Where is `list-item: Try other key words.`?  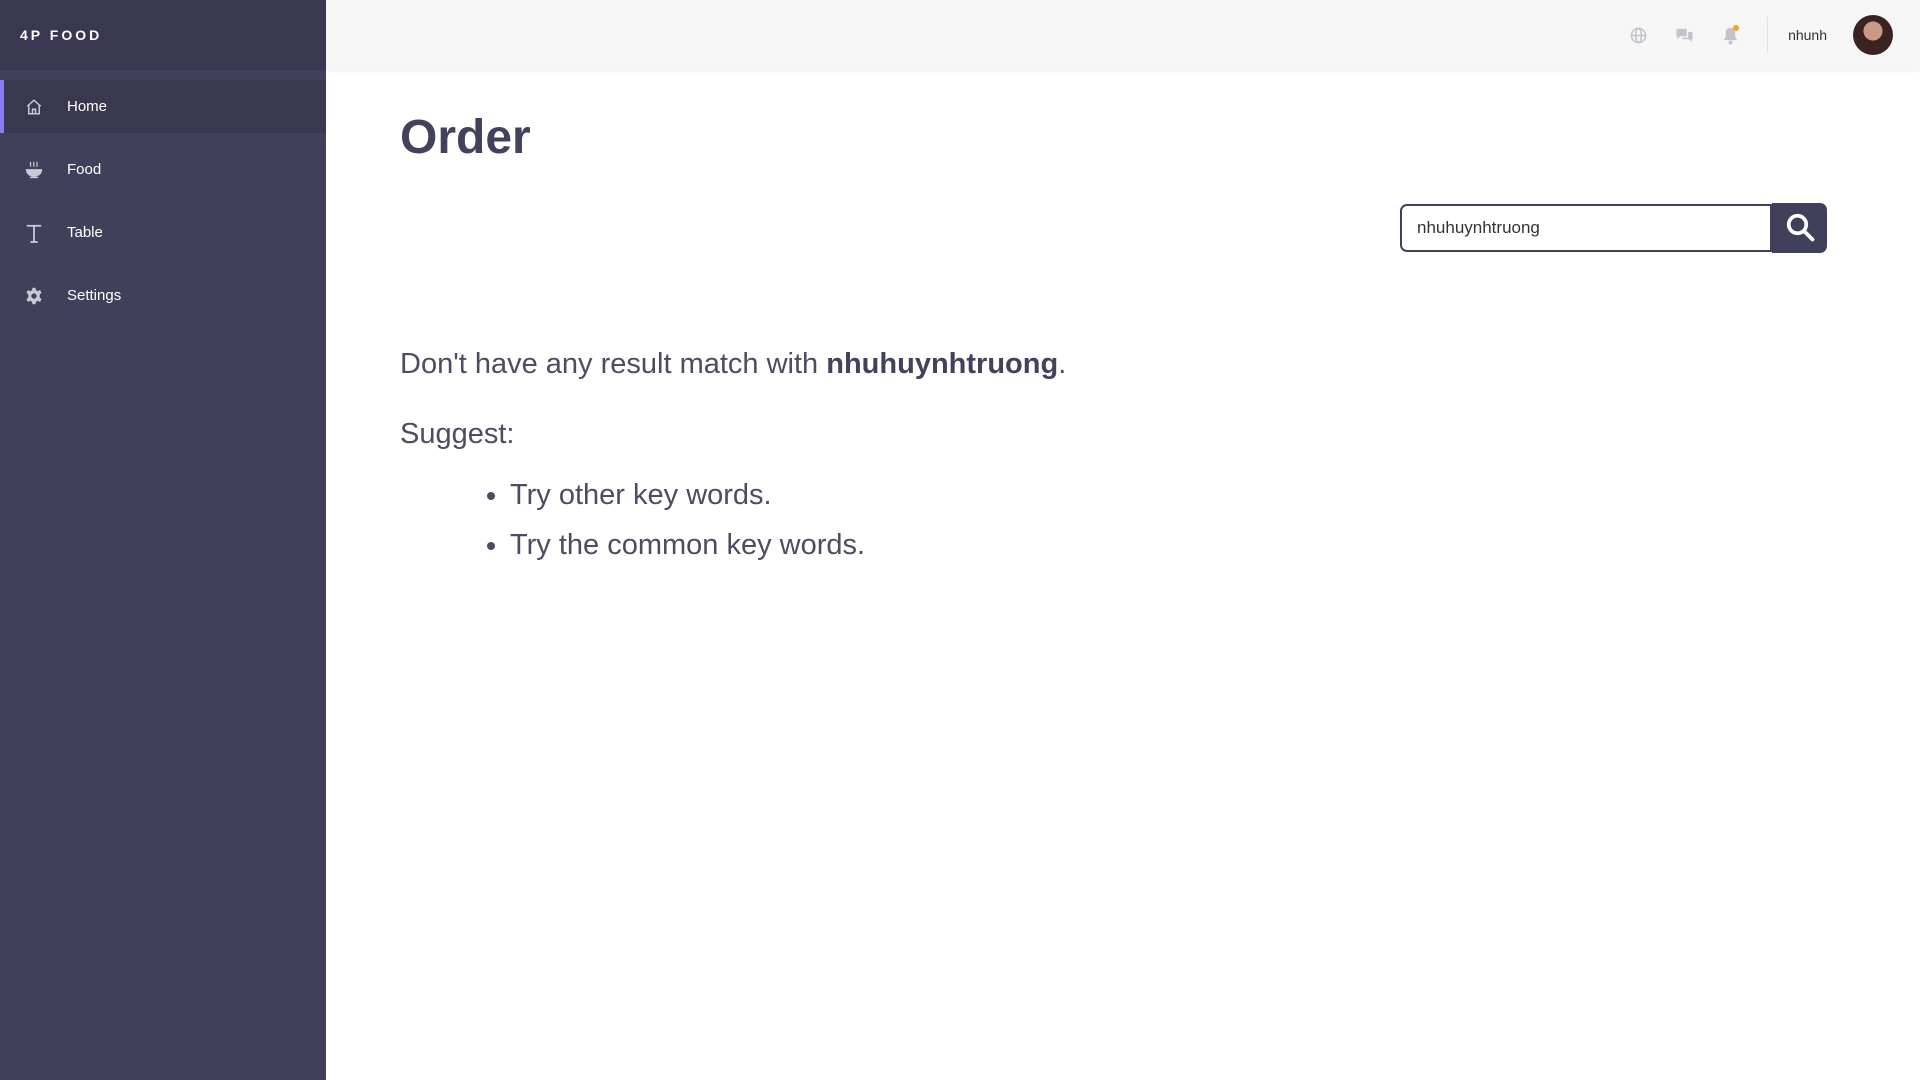
list-item: Try other key words. is located at coordinates (1170, 495).